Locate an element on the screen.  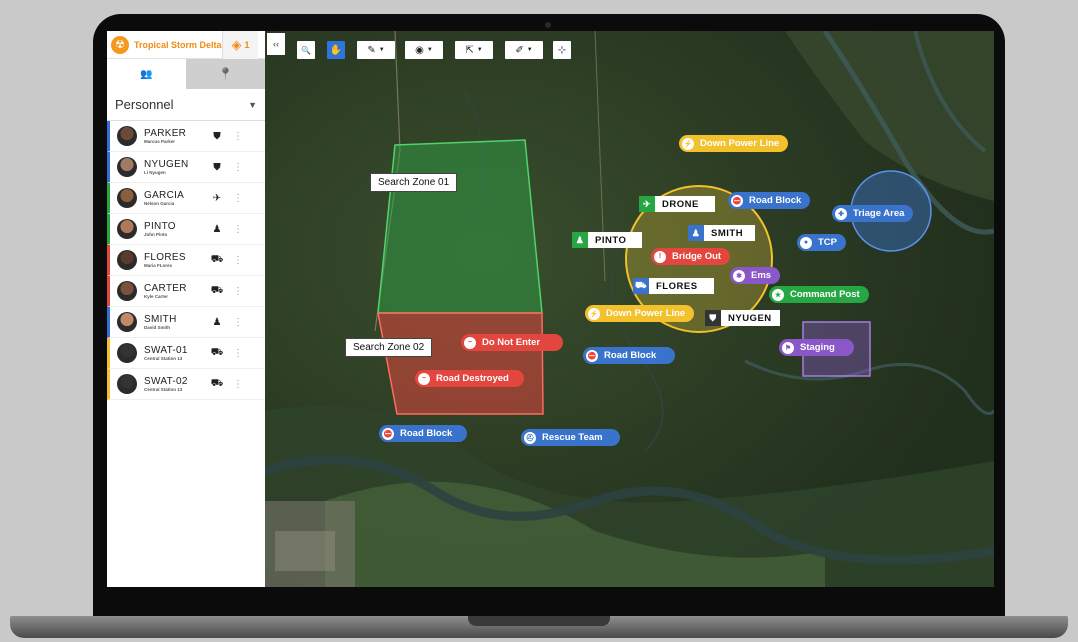
personnel-subtitle: David Smith is located at coordinates (157, 327).